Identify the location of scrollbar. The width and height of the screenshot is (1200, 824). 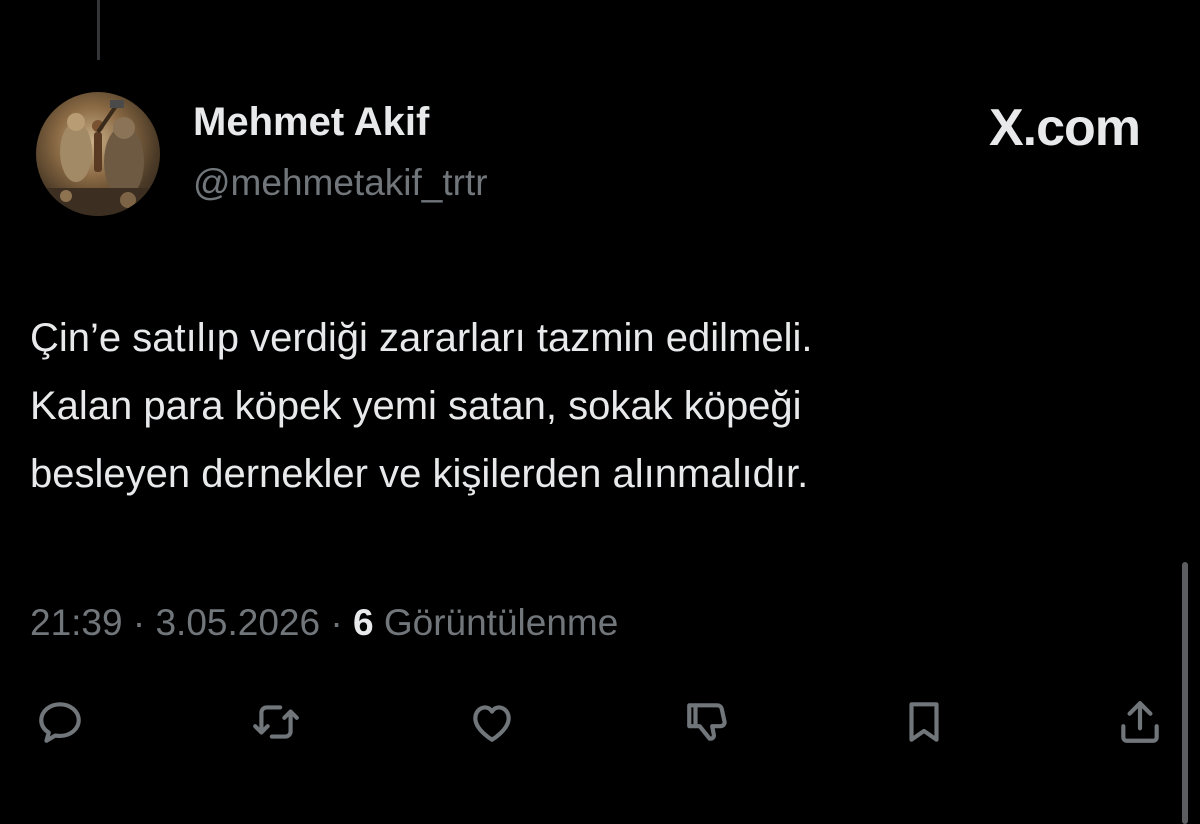
(1185, 693).